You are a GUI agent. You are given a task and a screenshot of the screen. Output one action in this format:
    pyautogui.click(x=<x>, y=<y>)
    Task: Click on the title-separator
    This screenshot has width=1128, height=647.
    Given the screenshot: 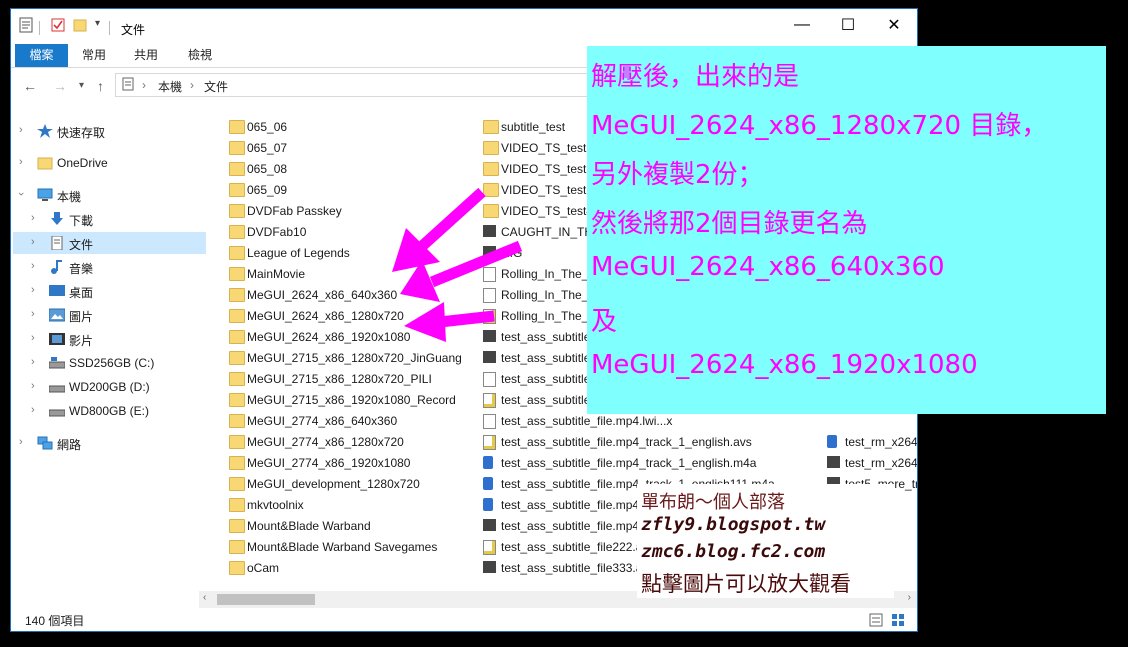 What is the action you would take?
    pyautogui.click(x=39, y=28)
    